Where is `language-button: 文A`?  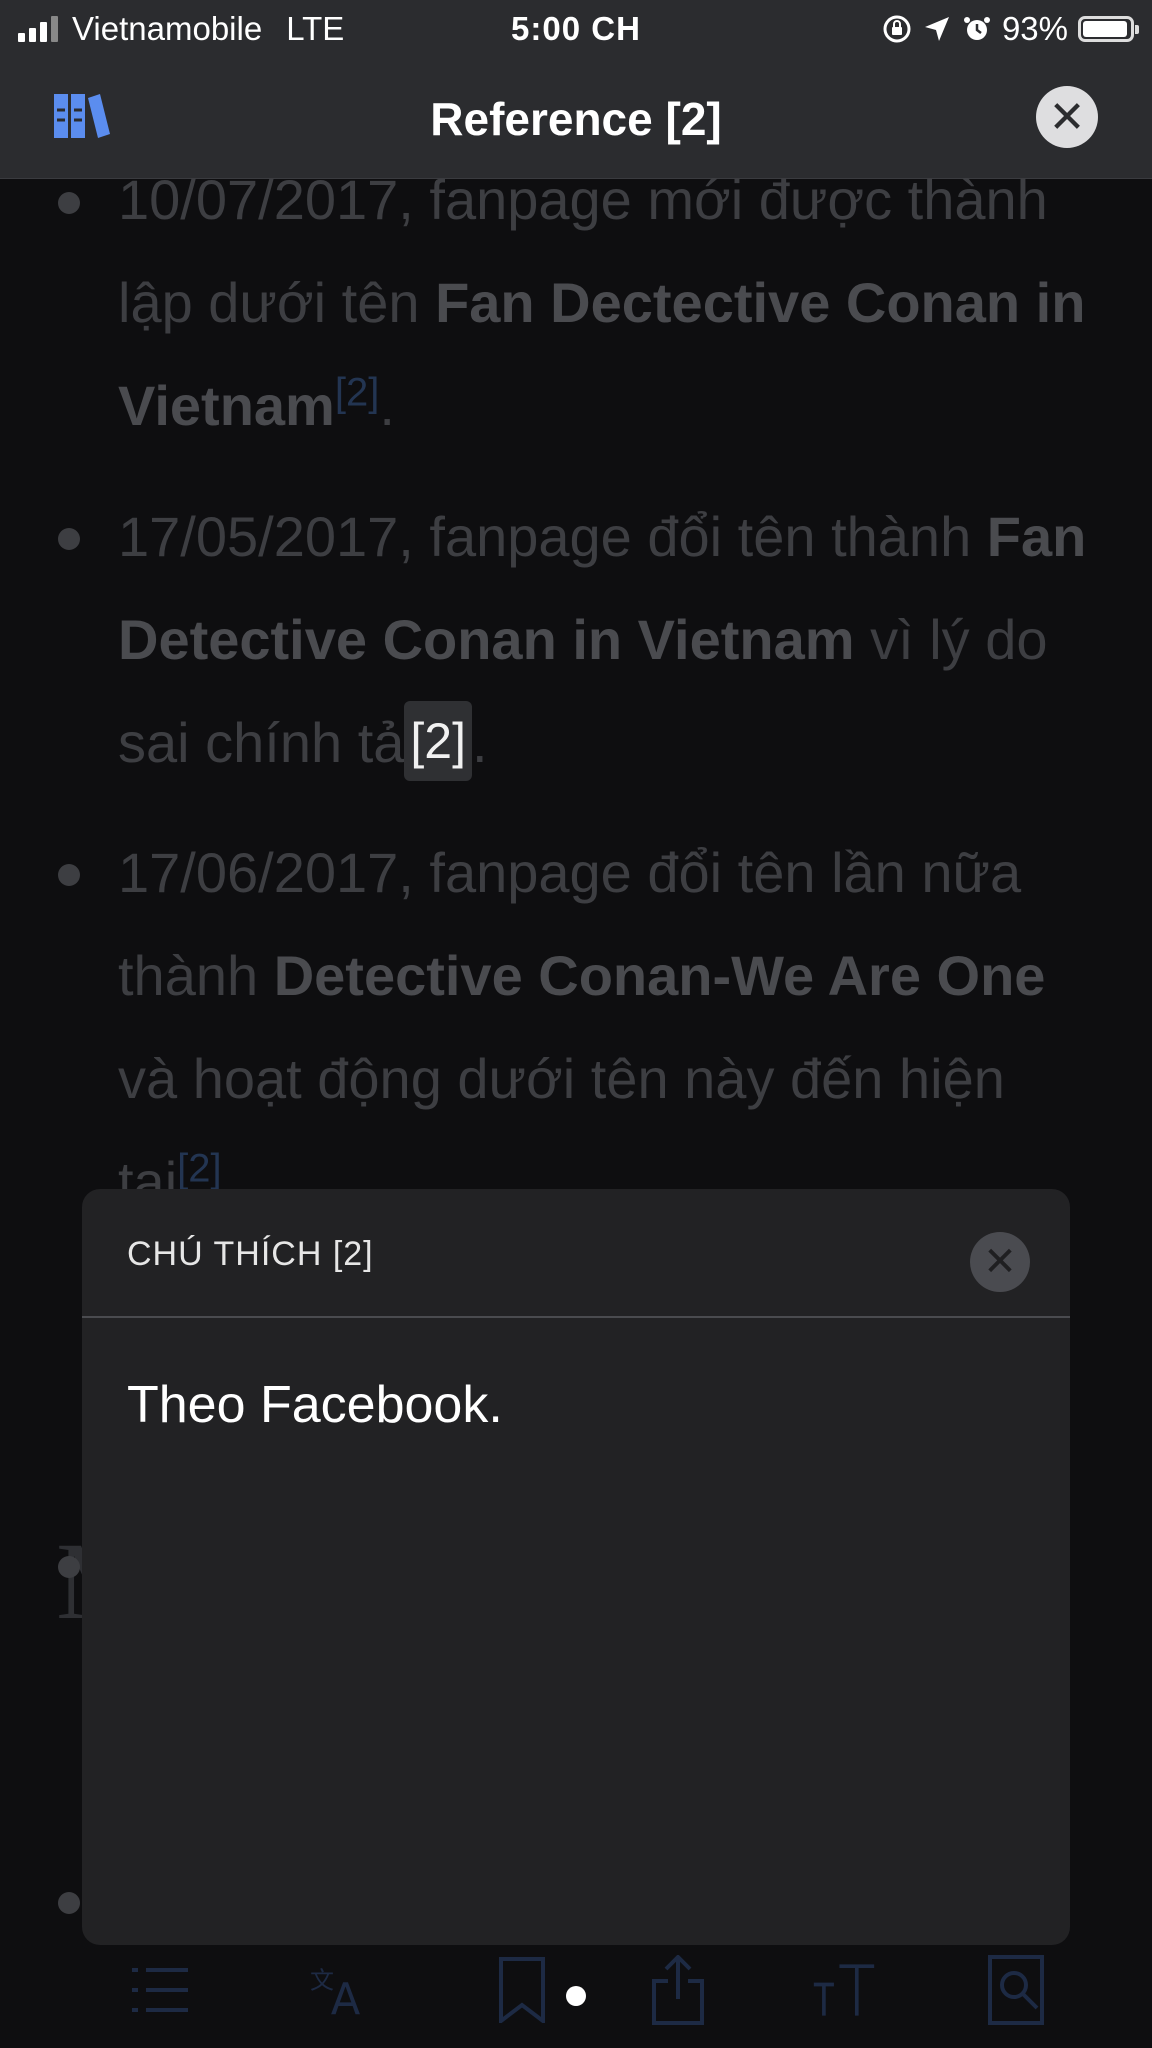
language-button: 文A is located at coordinates (342, 1990).